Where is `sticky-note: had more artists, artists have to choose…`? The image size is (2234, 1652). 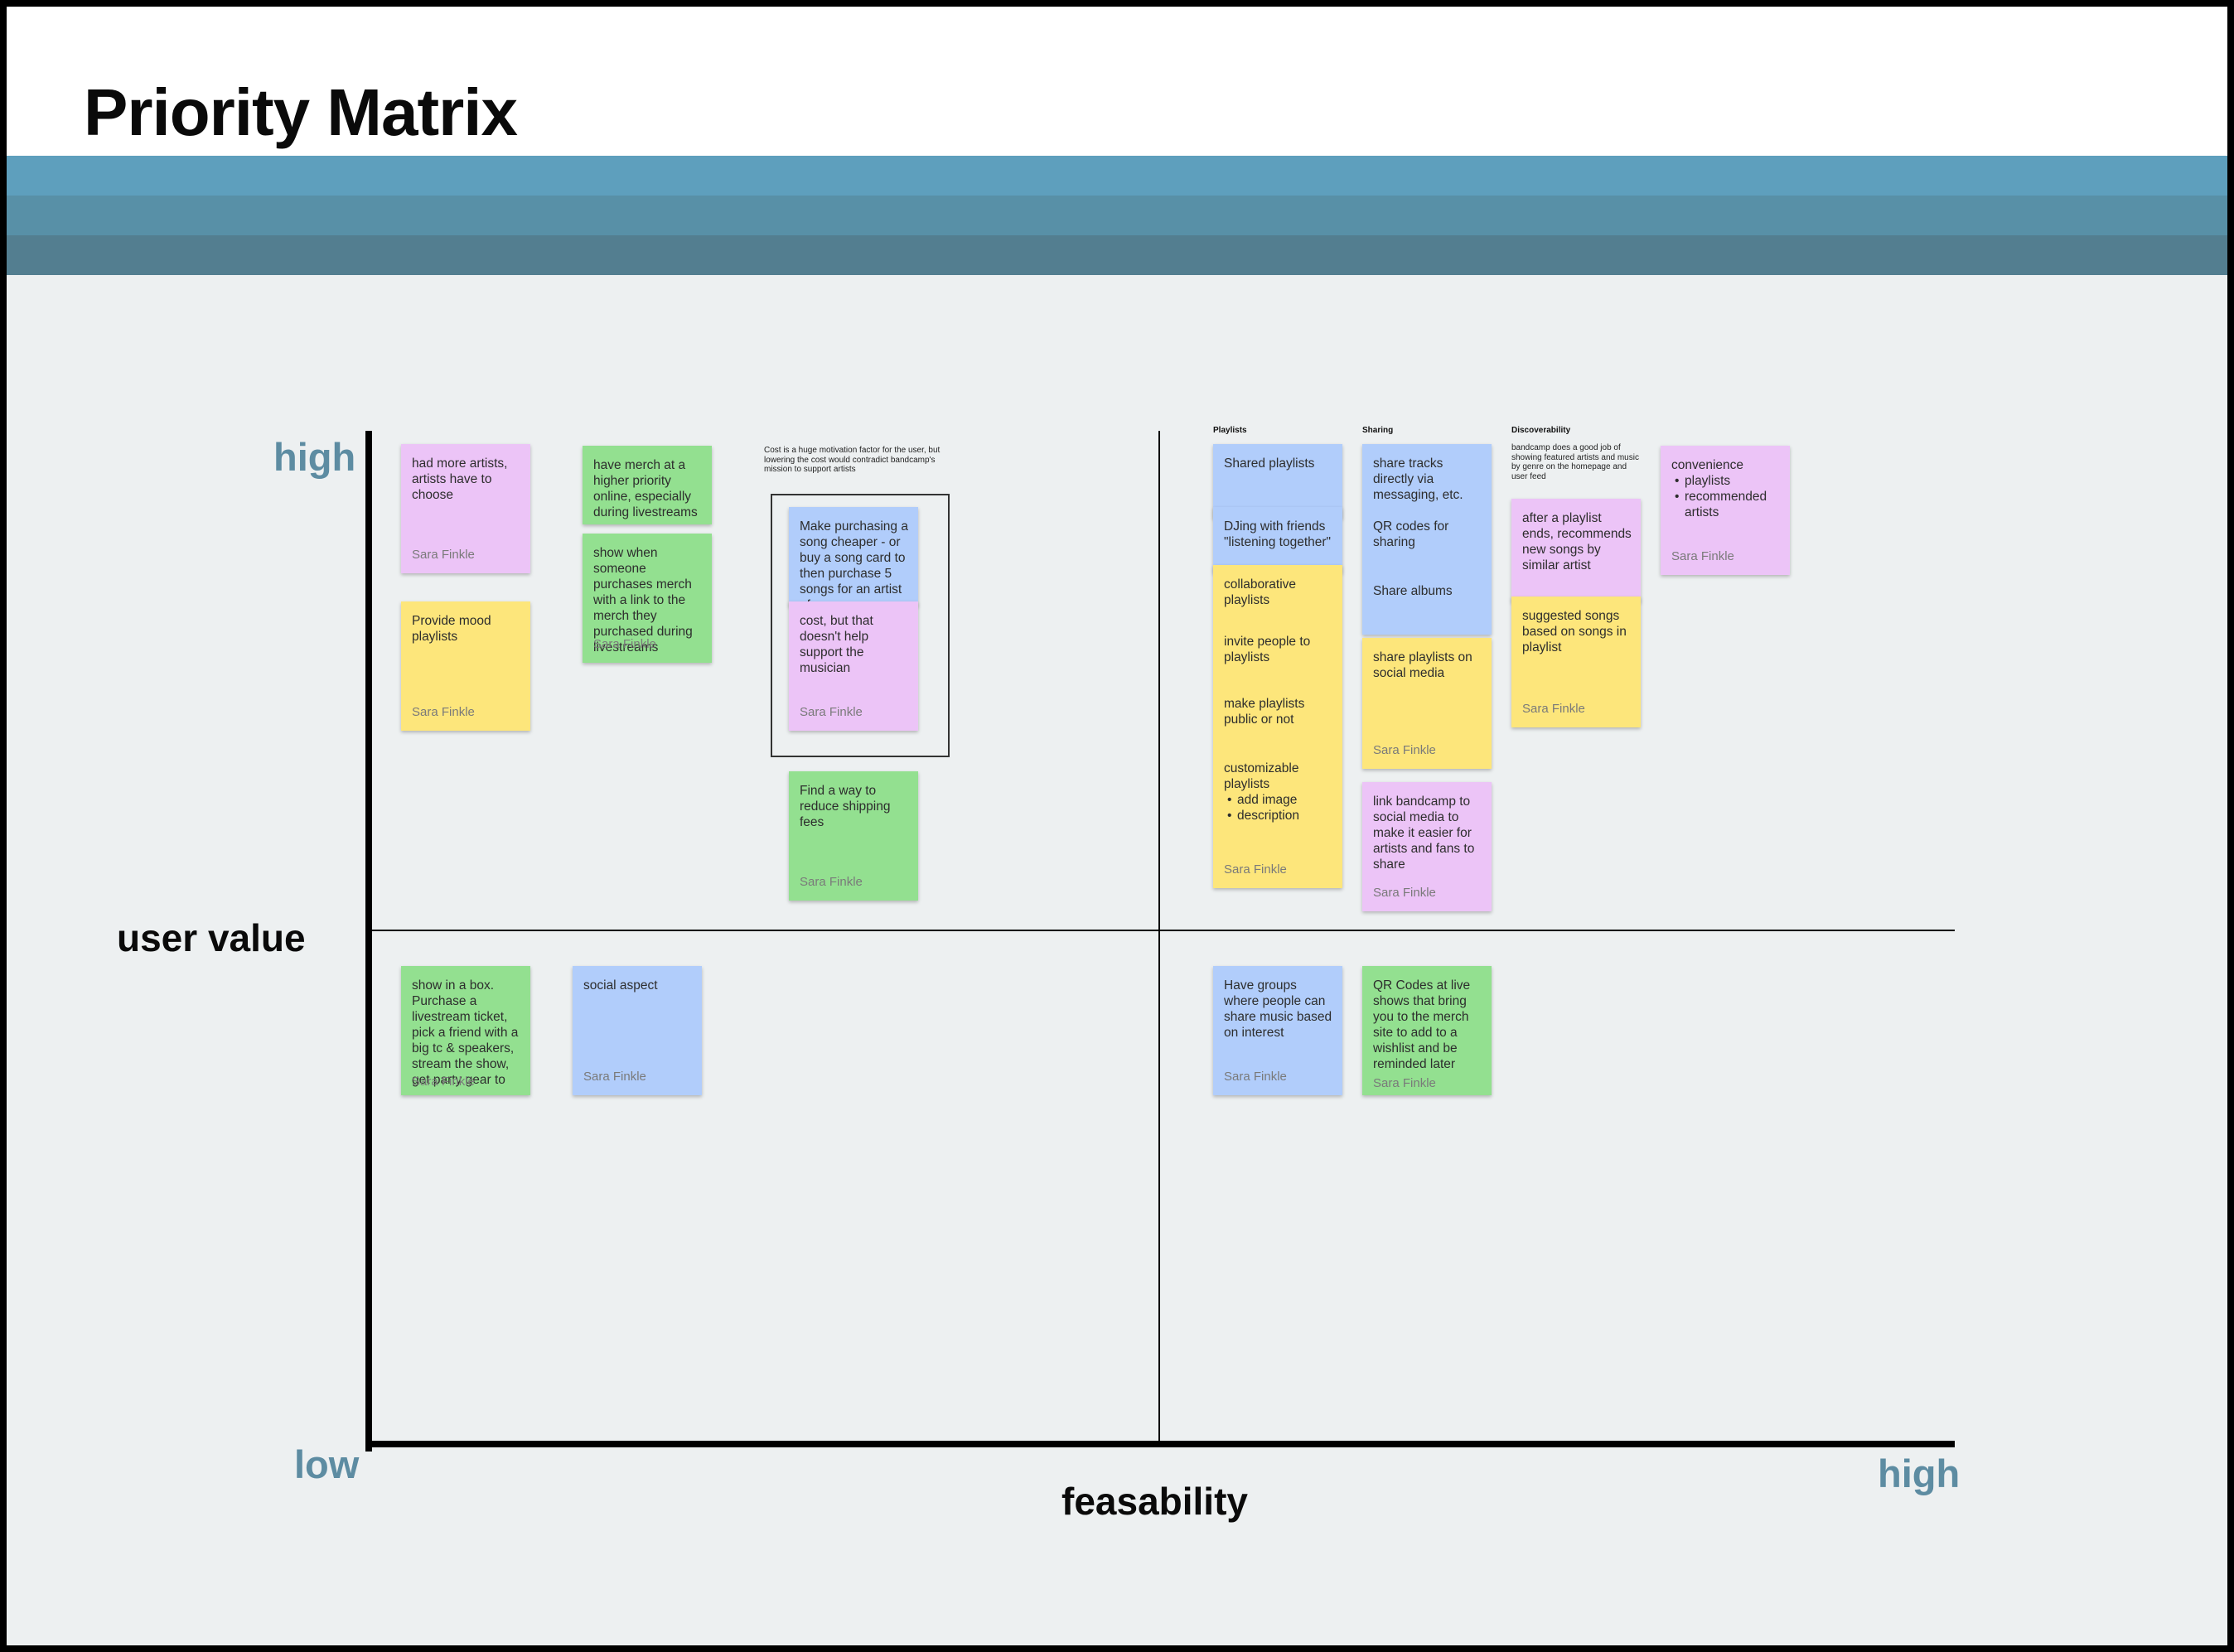
sticky-note: had more artists, artists have to choose… is located at coordinates (465, 508).